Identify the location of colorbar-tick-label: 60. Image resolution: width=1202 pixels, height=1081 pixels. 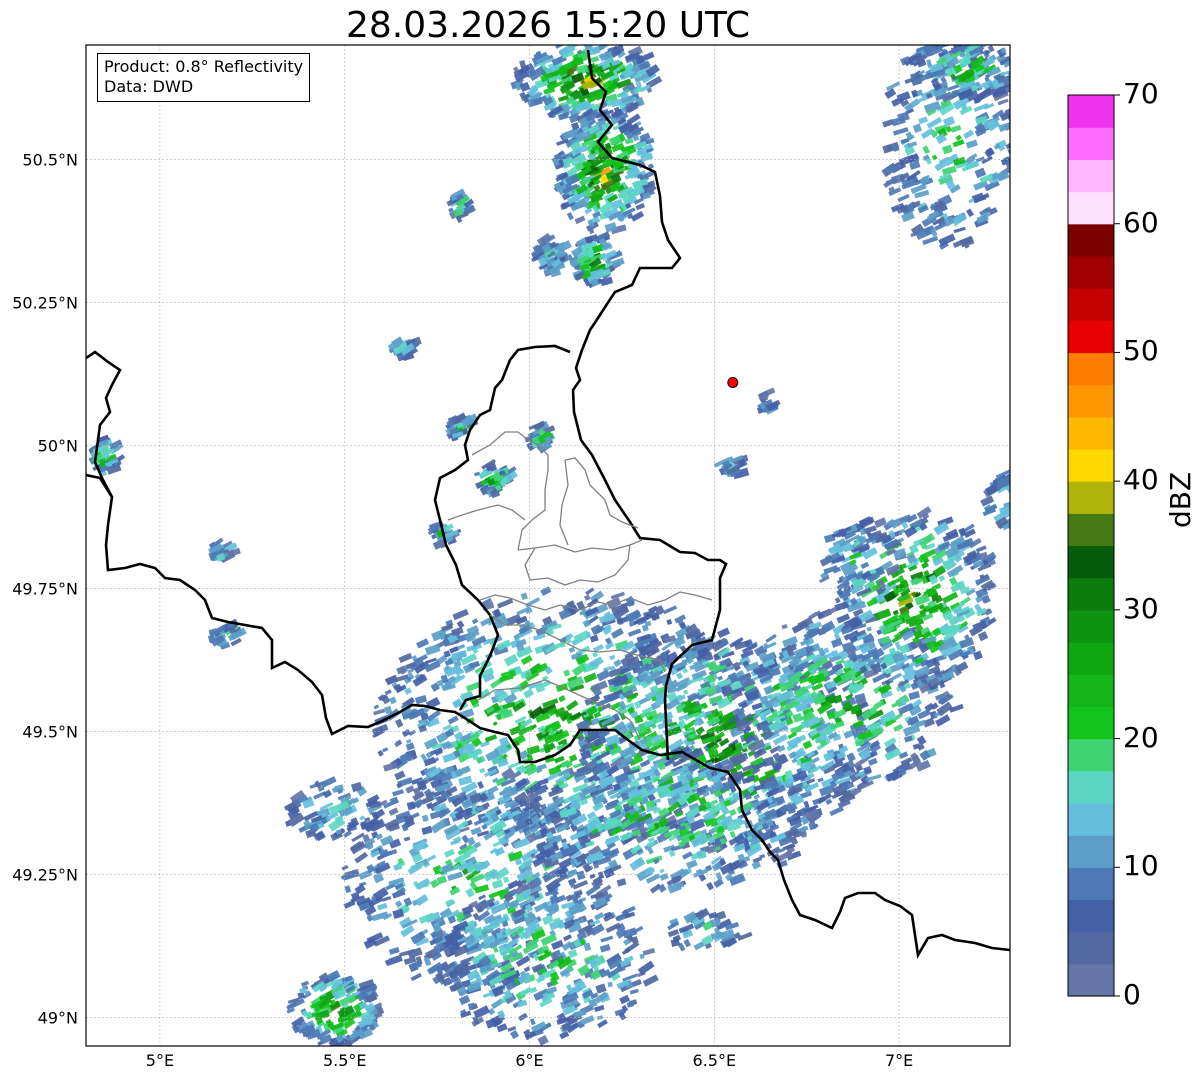
(1141, 222).